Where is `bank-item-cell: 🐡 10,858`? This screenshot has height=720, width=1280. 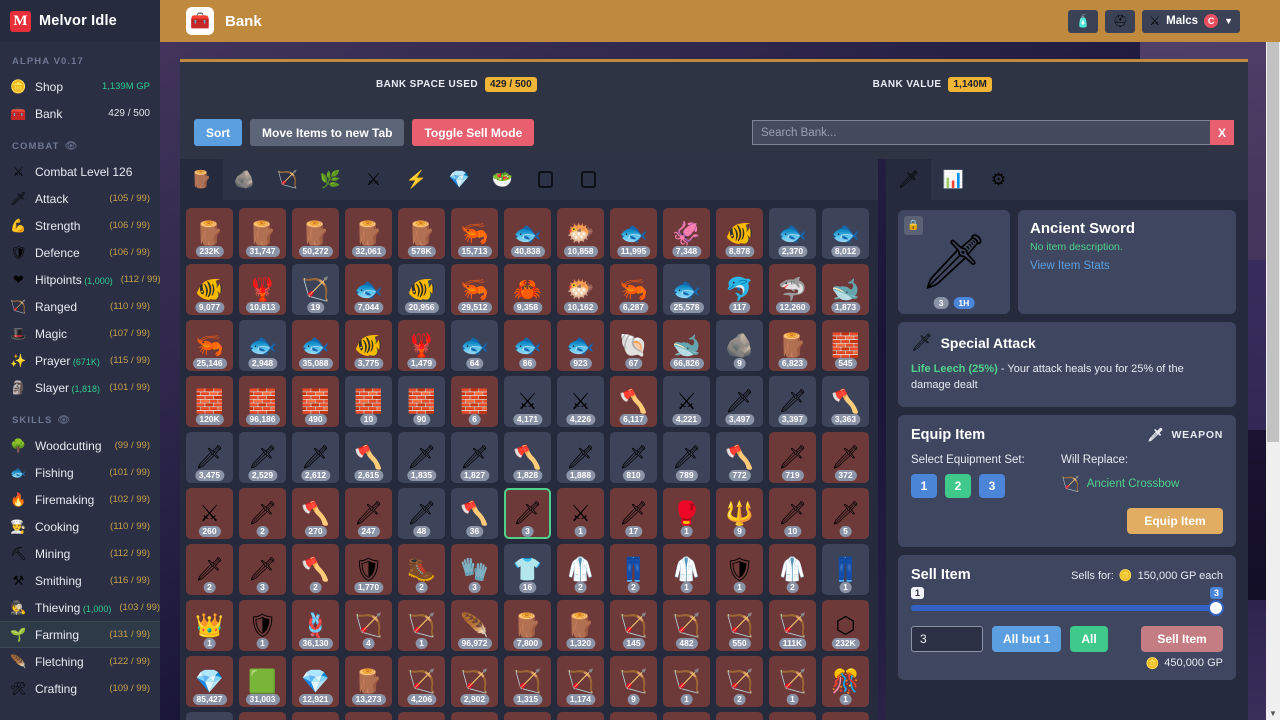 bank-item-cell: 🐡 10,858 is located at coordinates (580, 233).